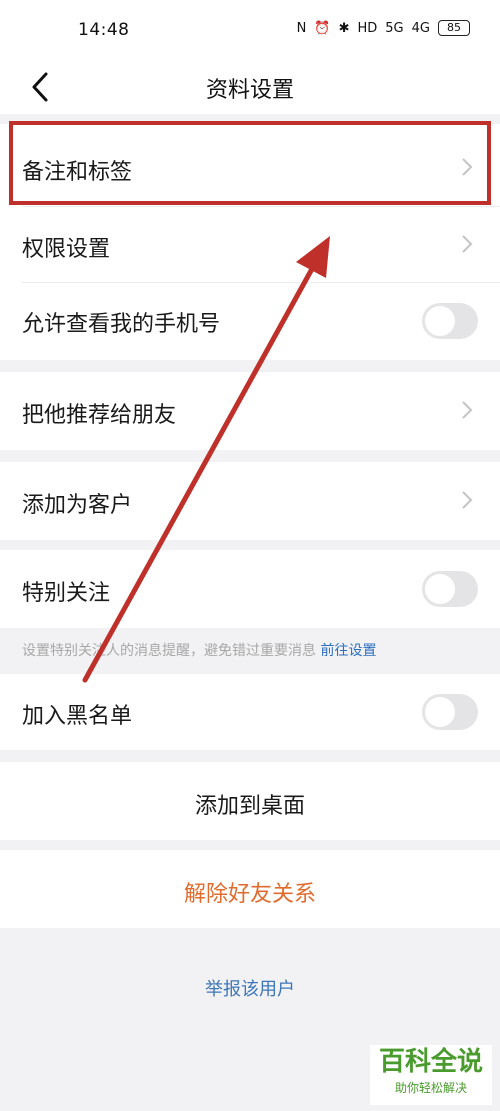 This screenshot has width=500, height=1111. I want to click on status-bar: 14:48 N ⏰ ✱ HD 5G 4G 85, so click(250, 30).